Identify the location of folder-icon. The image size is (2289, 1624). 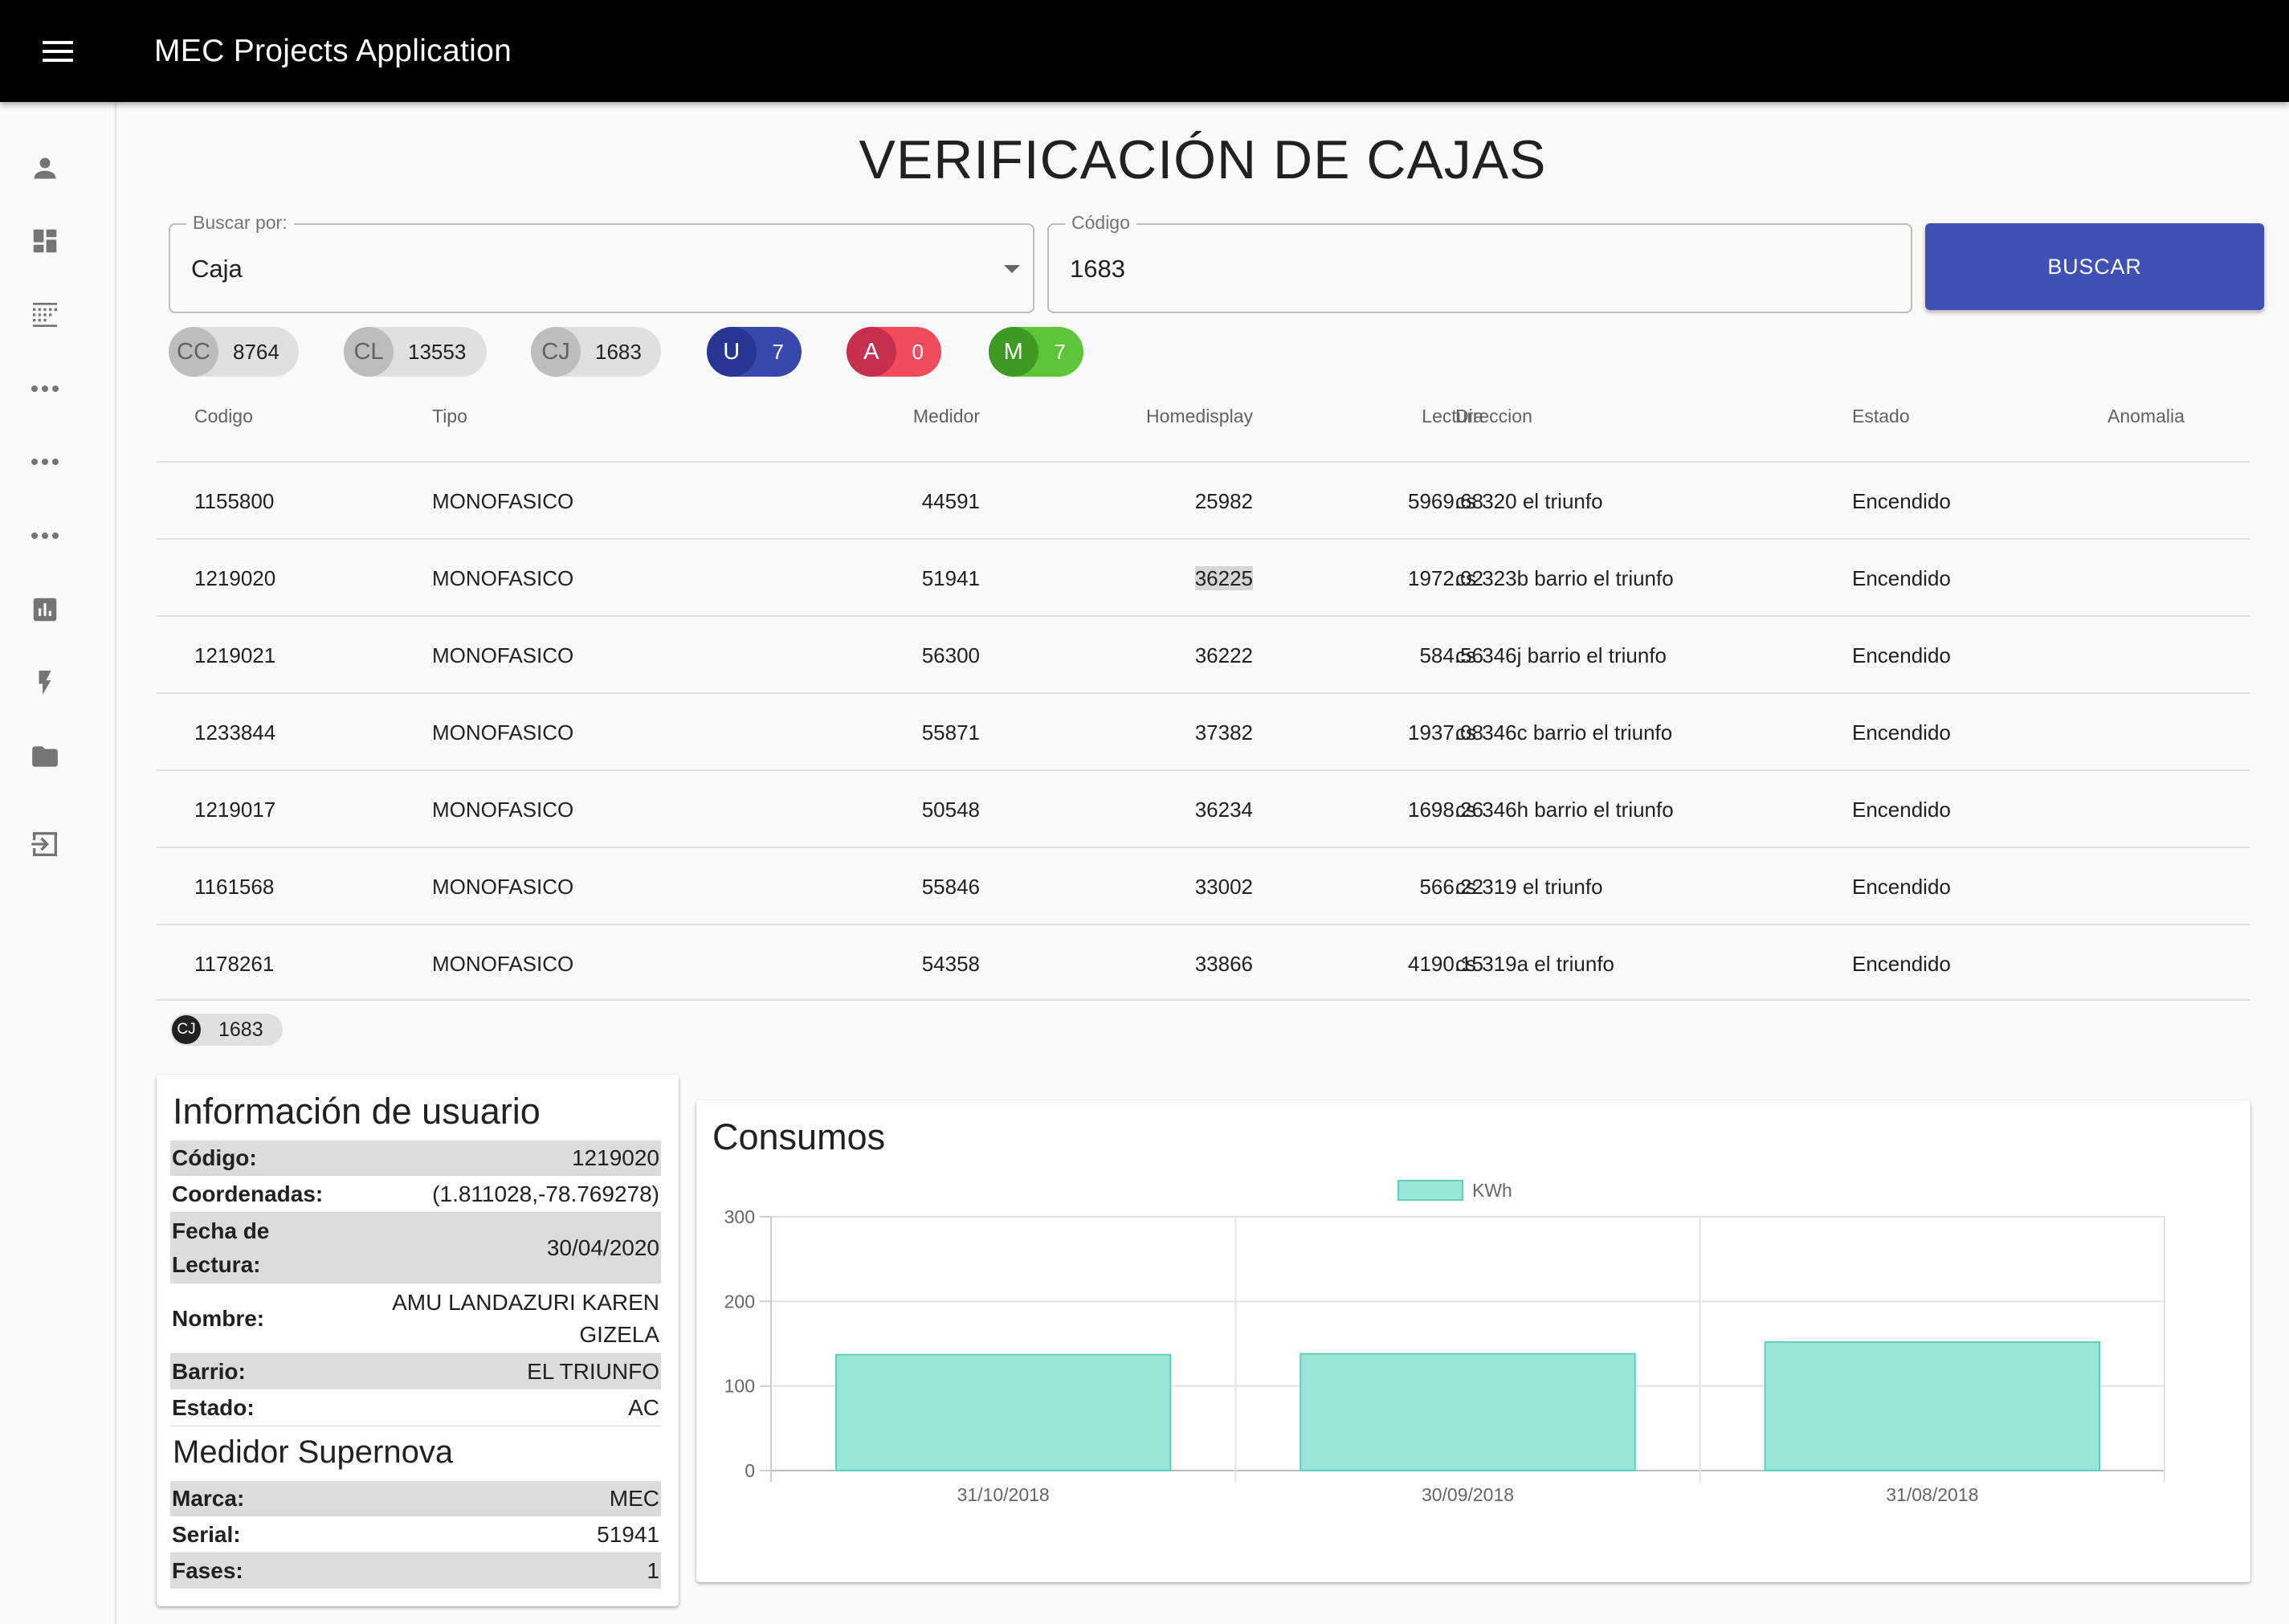
(44, 756).